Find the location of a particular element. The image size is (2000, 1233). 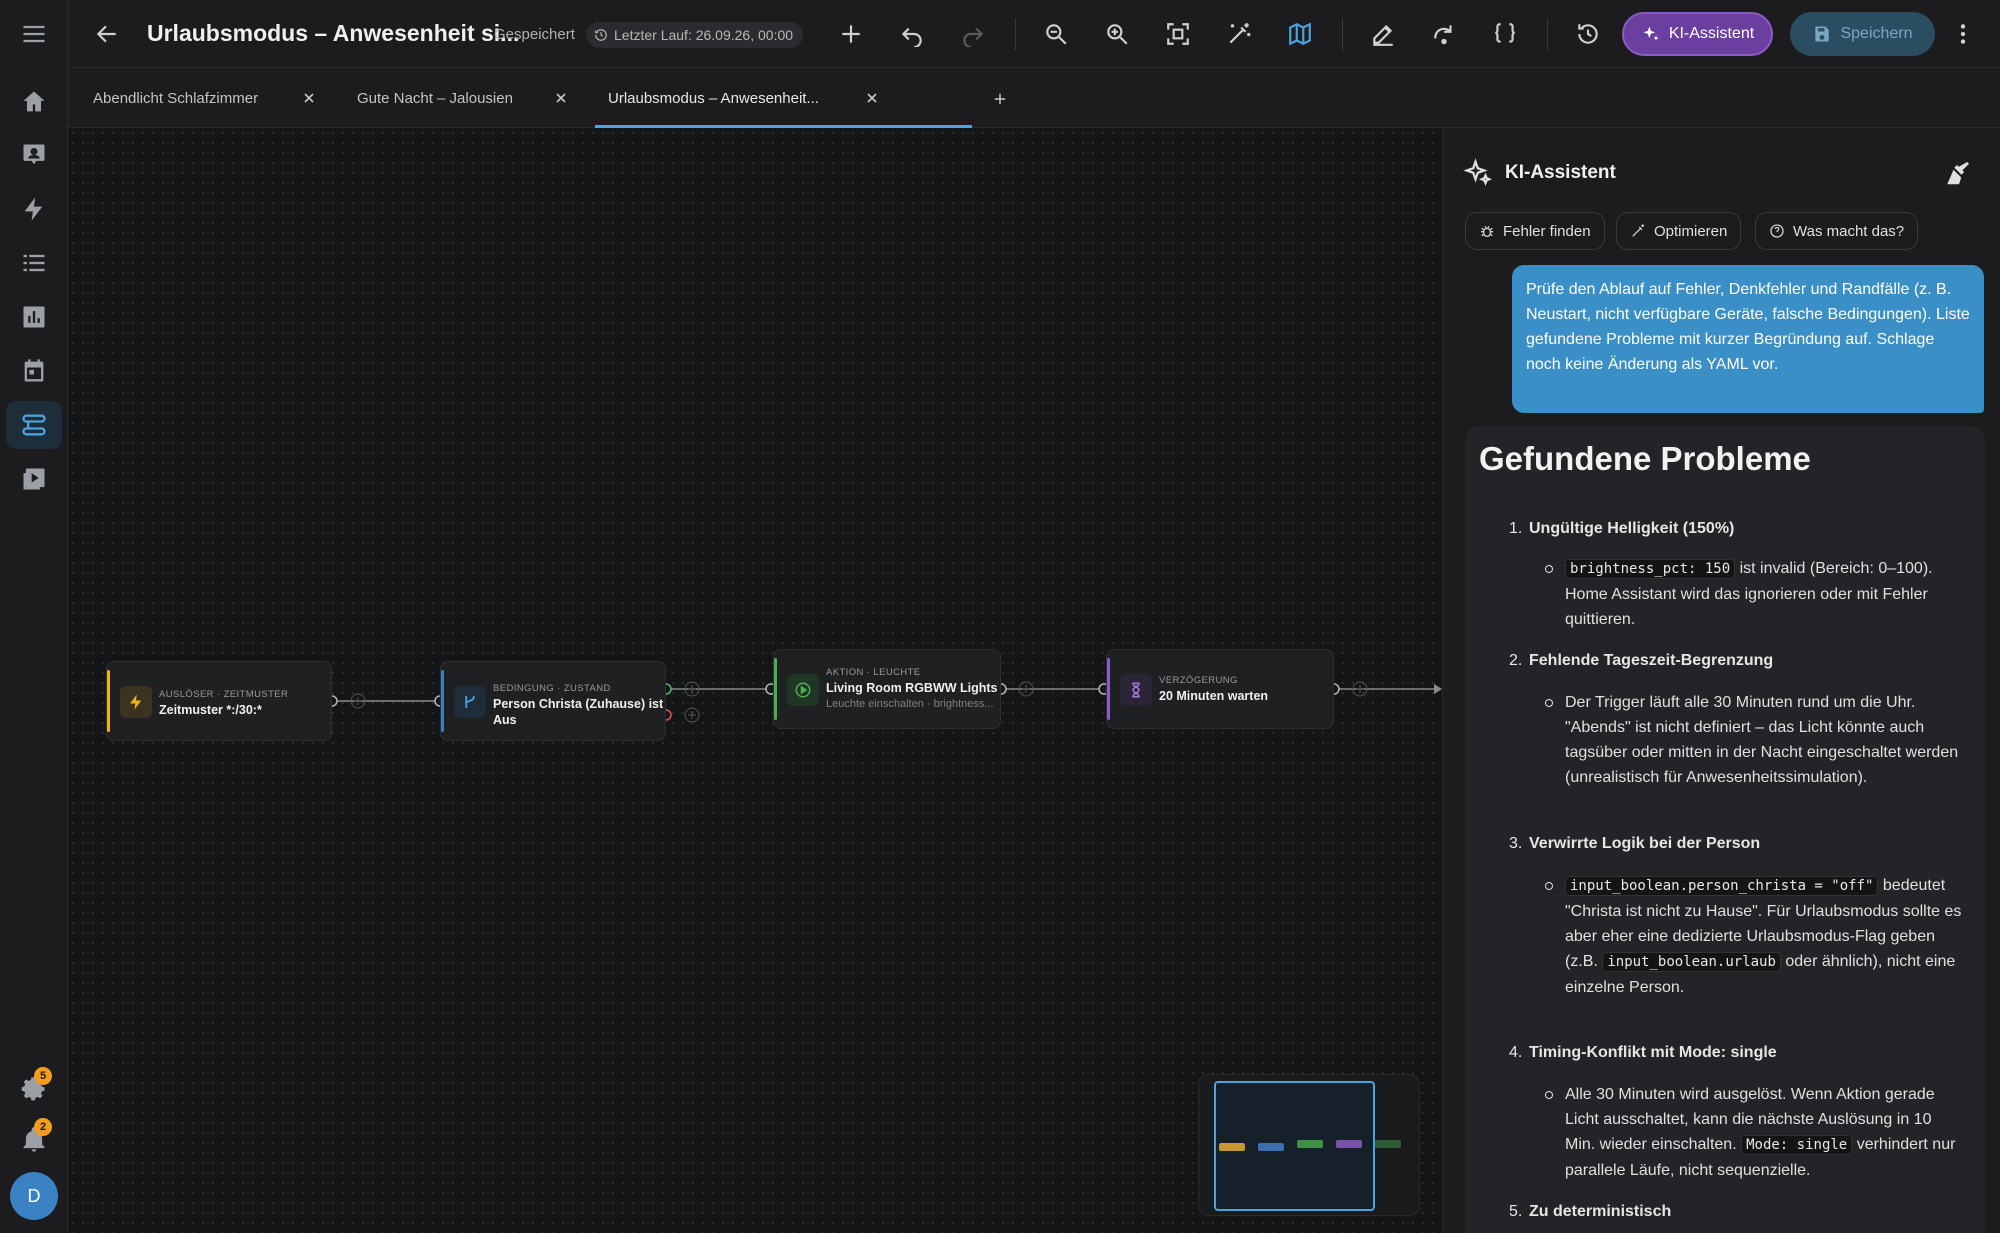

tab-abendlicht: Abendlicht Schlafzimmer is located at coordinates (175, 98).